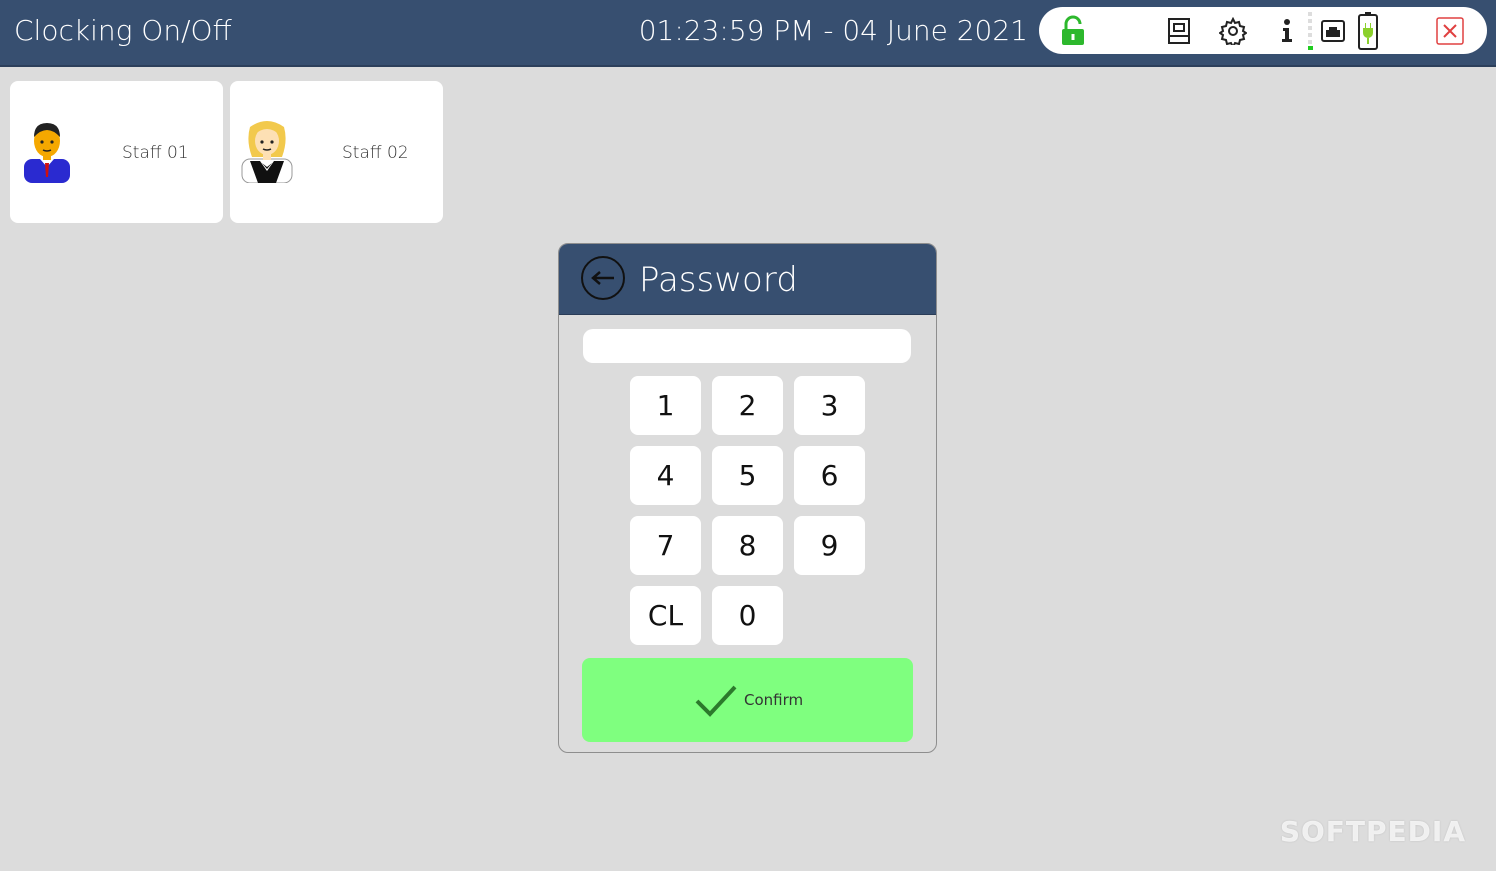  Describe the element at coordinates (774, 700) in the screenshot. I see `confirm-label: Confirm` at that location.